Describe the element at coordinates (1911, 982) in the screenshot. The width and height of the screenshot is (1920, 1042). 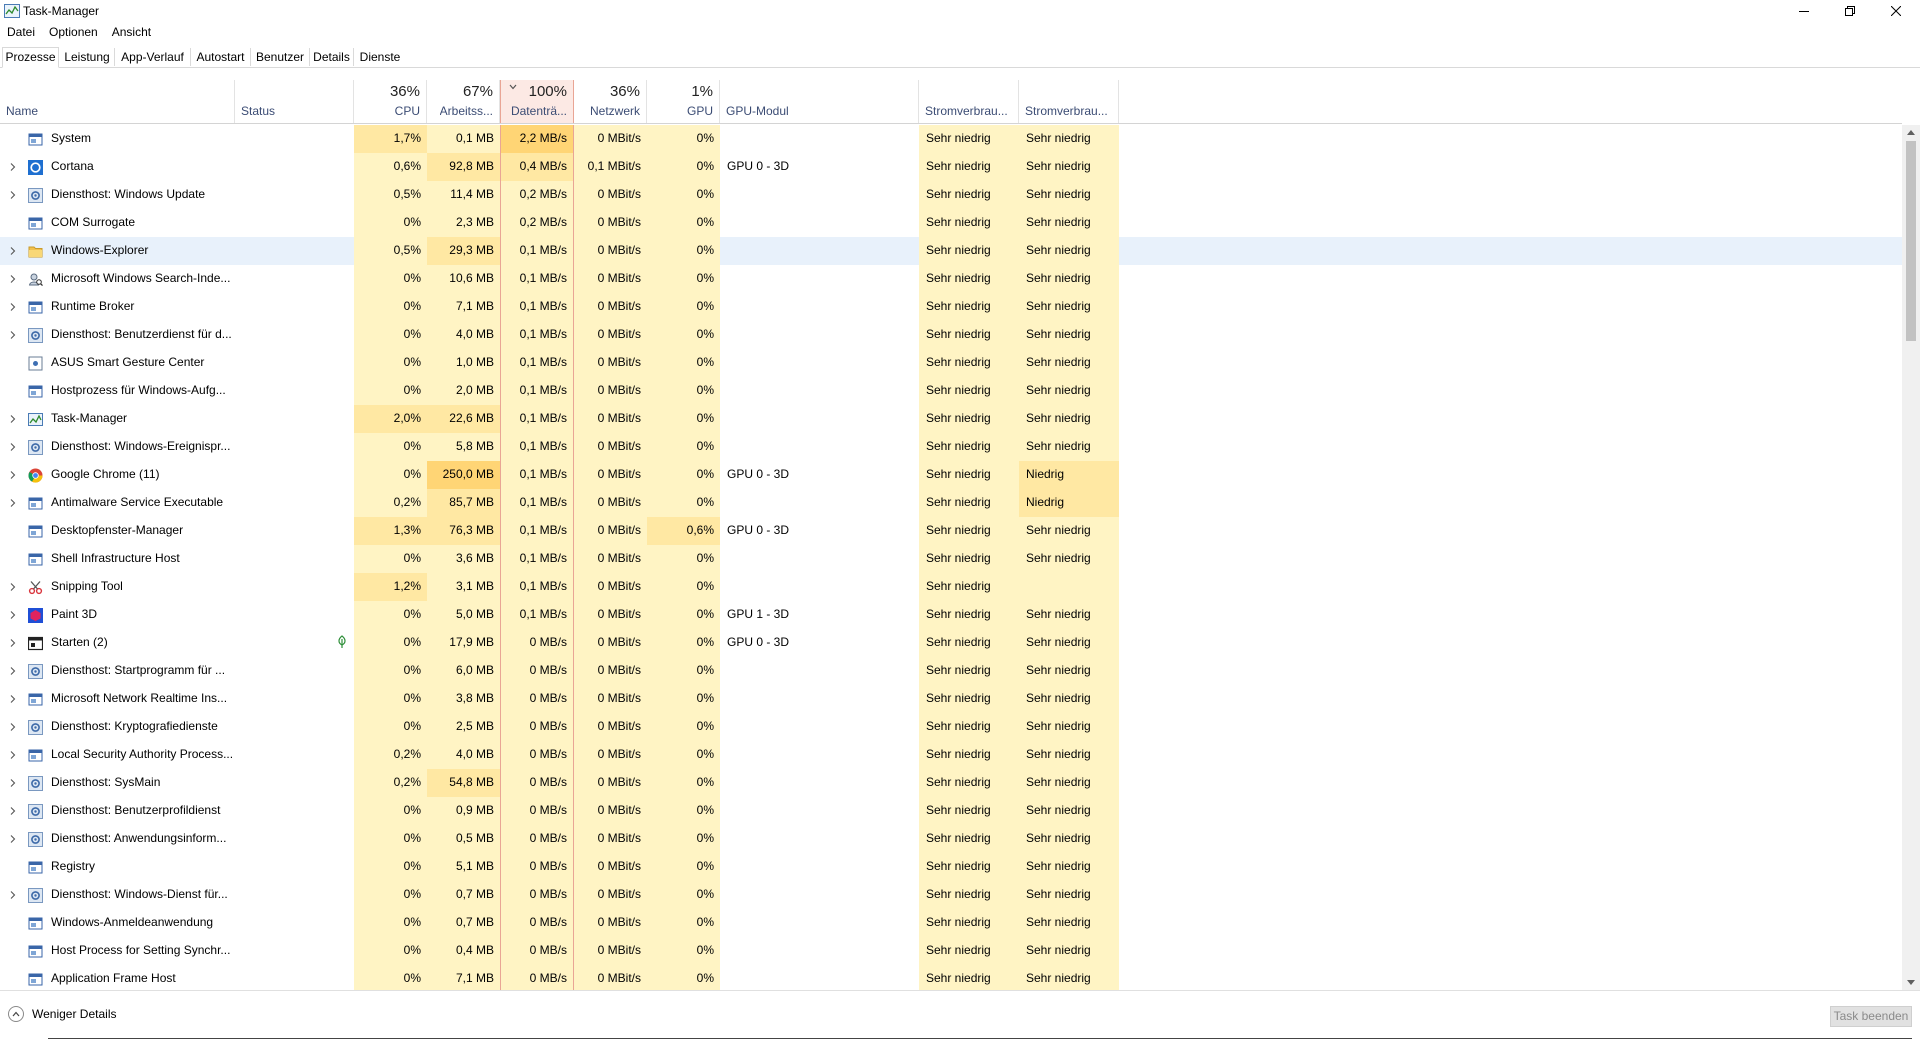
I see `scroll-down-icon` at that location.